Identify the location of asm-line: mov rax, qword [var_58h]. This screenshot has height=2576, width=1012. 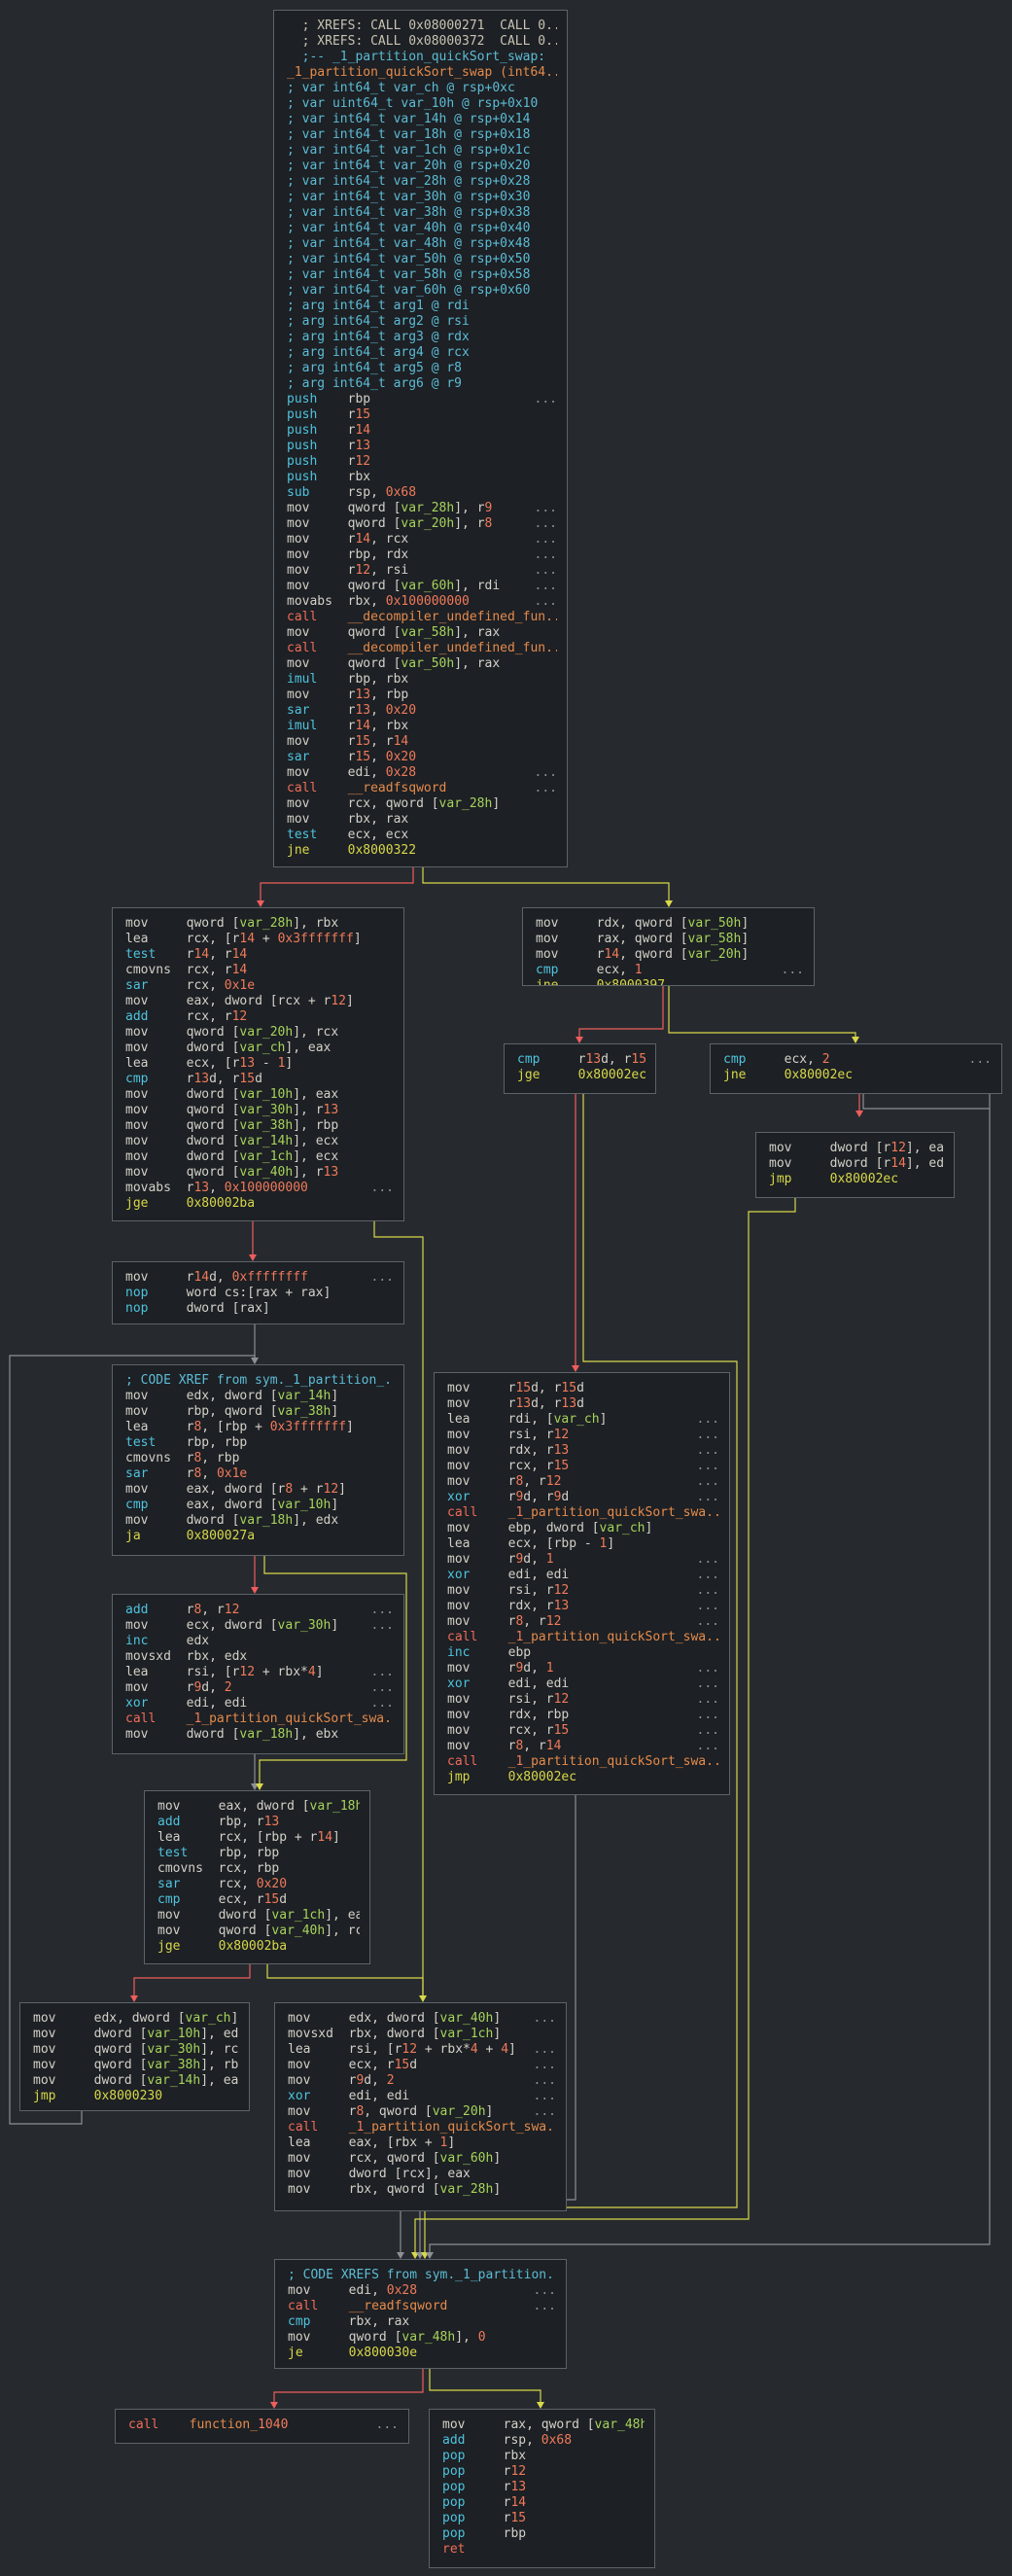
(670, 940).